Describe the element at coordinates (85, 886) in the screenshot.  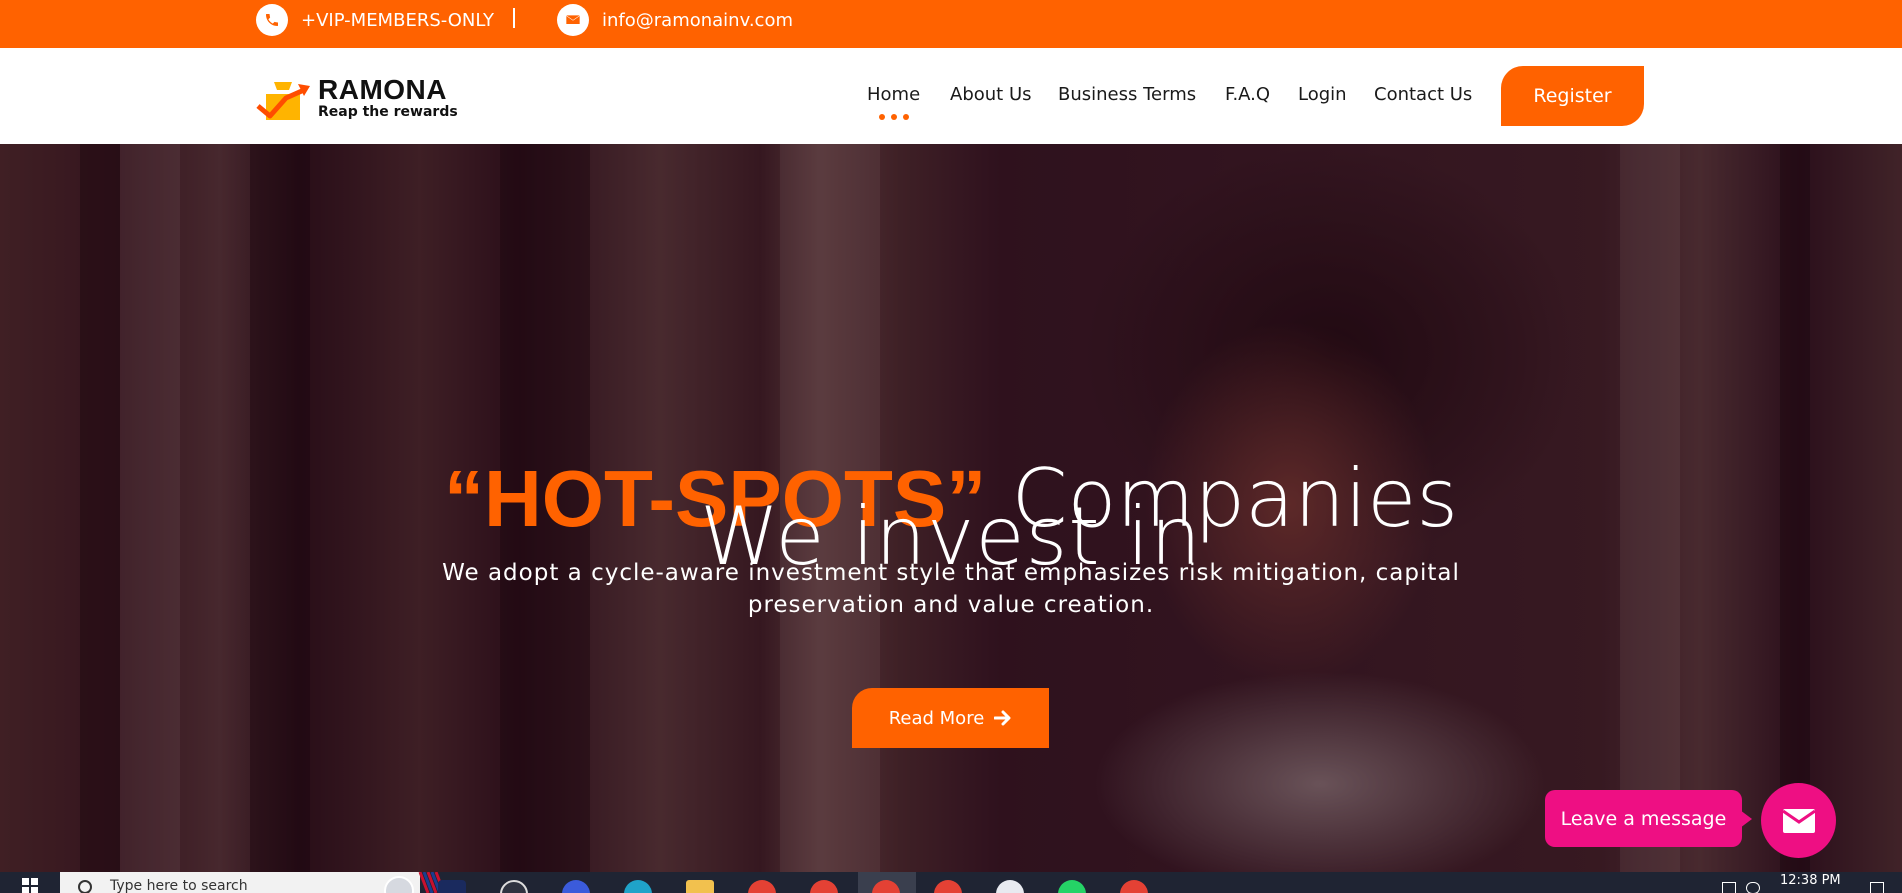
I see `search-icon` at that location.